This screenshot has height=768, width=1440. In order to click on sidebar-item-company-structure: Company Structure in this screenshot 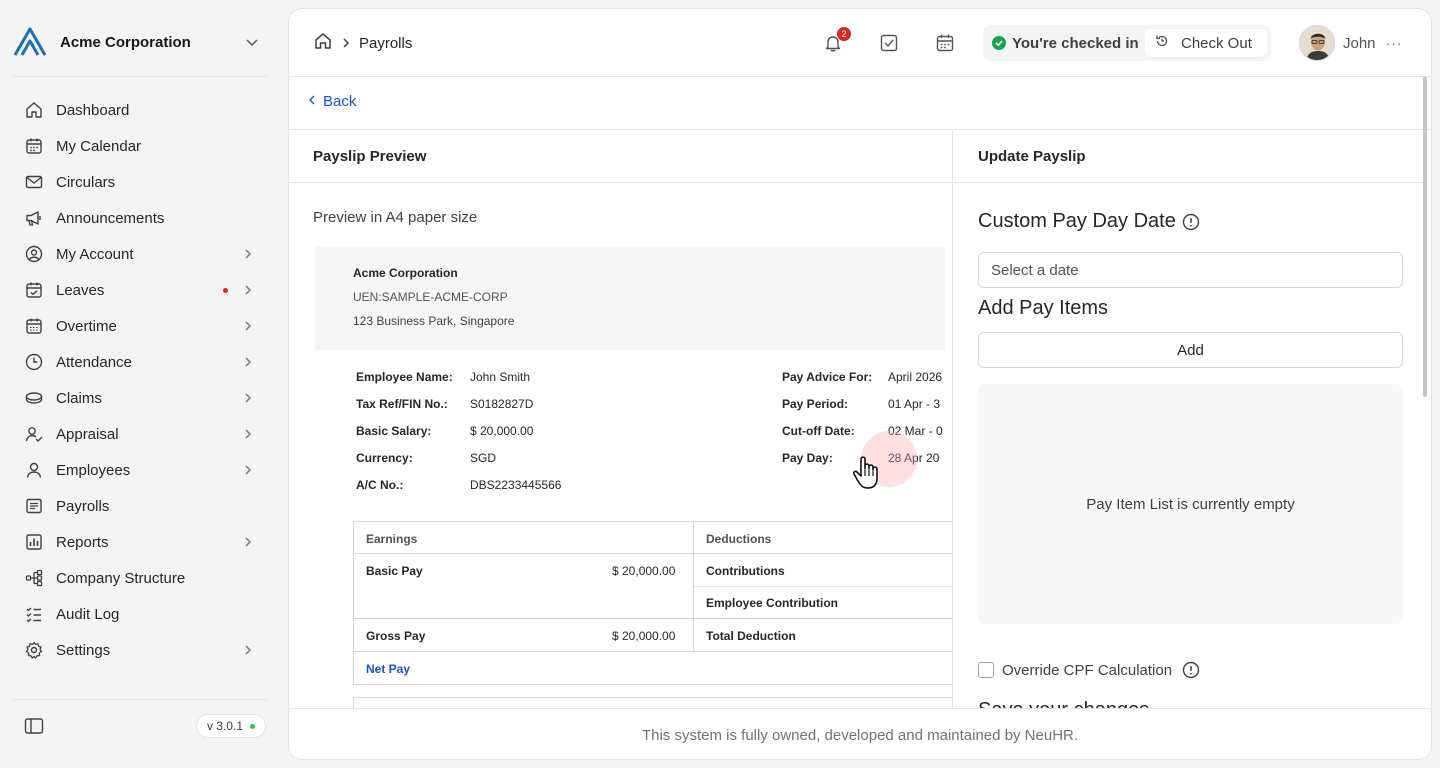, I will do `click(140, 578)`.